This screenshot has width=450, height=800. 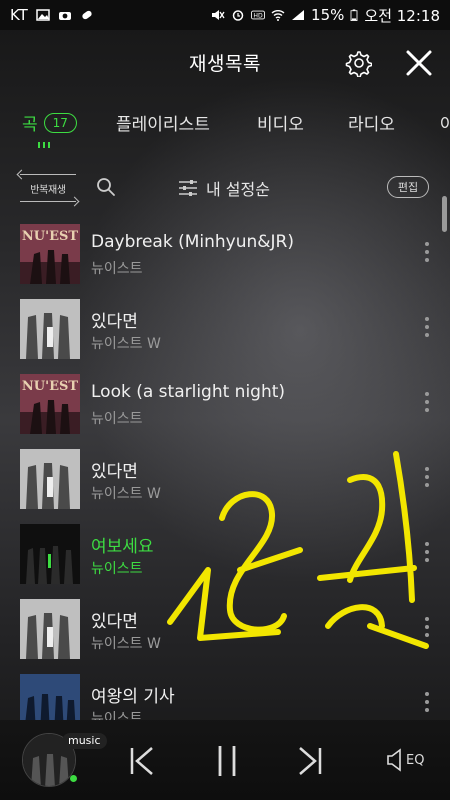 I want to click on list-item-now-playing: 여보세요 뉴이스트, so click(x=225, y=549).